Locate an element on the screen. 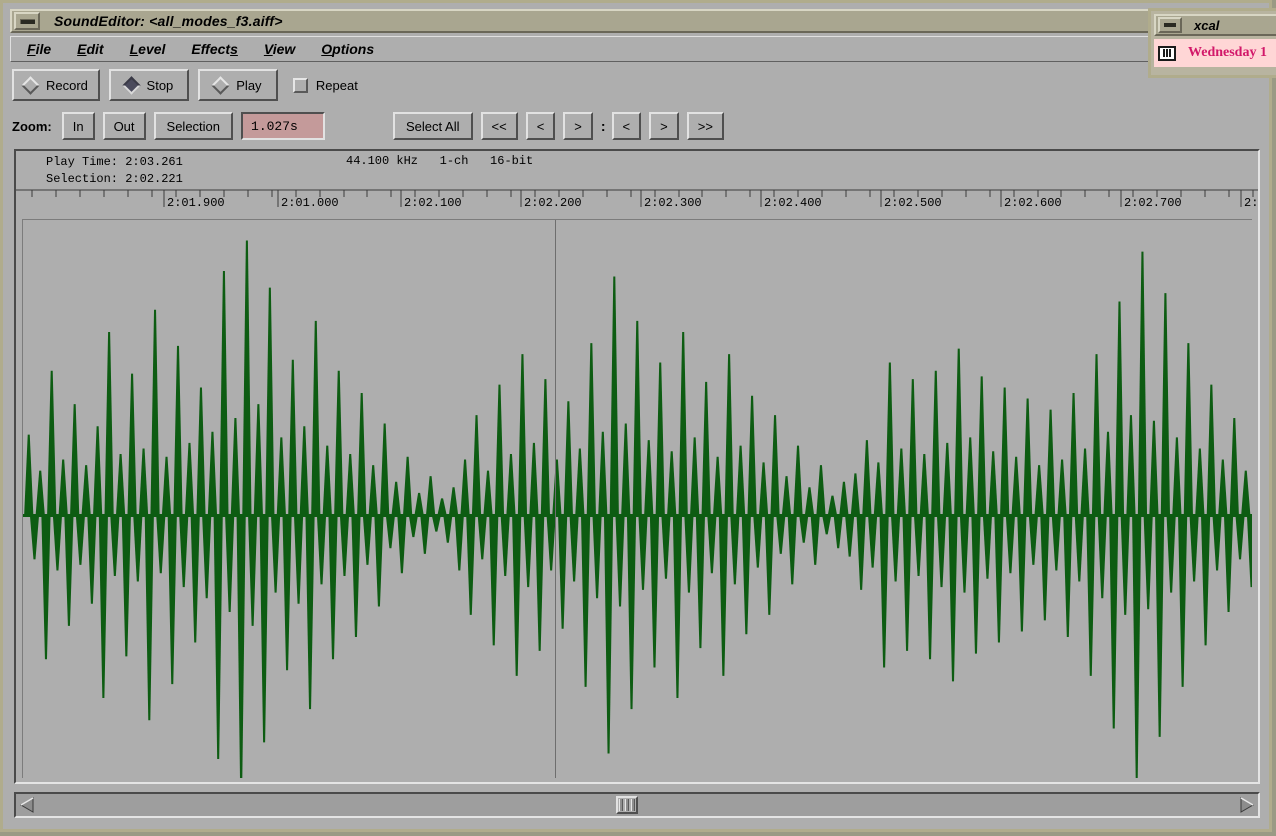 This screenshot has height=836, width=1276. window-menu-button is located at coordinates (27, 21).